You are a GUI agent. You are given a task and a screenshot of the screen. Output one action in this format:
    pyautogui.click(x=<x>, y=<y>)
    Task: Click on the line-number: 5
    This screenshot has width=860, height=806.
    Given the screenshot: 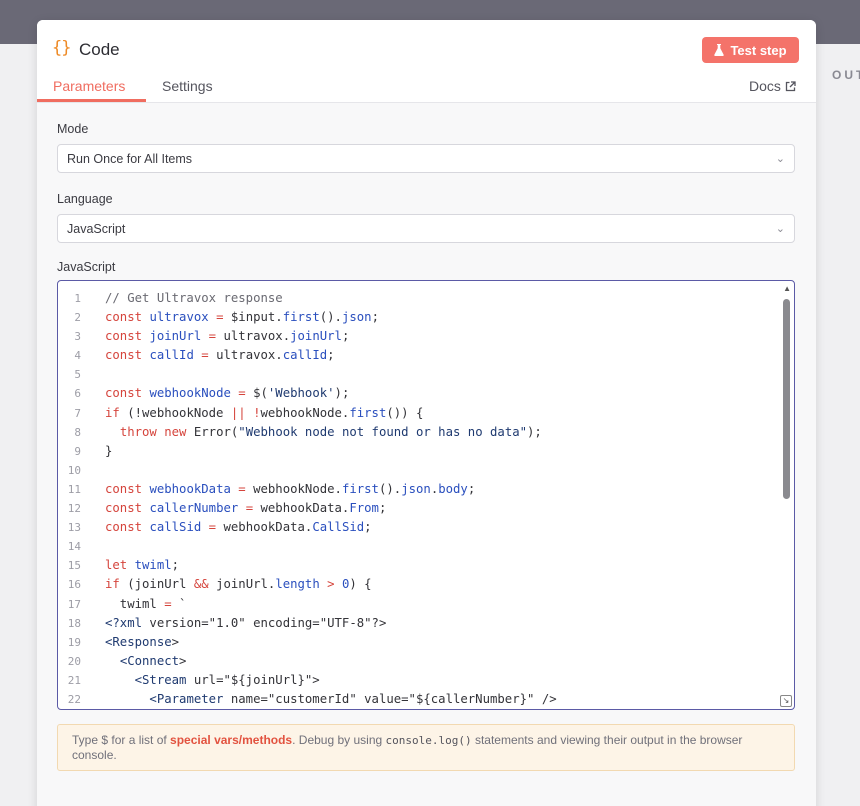 What is the action you would take?
    pyautogui.click(x=77, y=375)
    